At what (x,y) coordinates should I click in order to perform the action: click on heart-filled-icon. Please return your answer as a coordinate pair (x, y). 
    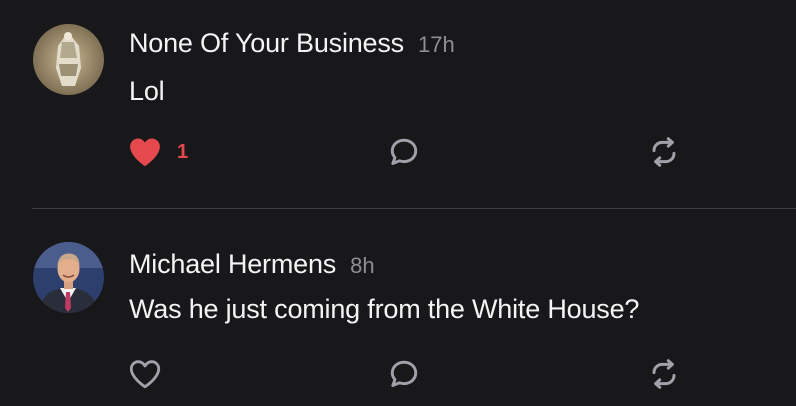
    Looking at the image, I should click on (145, 152).